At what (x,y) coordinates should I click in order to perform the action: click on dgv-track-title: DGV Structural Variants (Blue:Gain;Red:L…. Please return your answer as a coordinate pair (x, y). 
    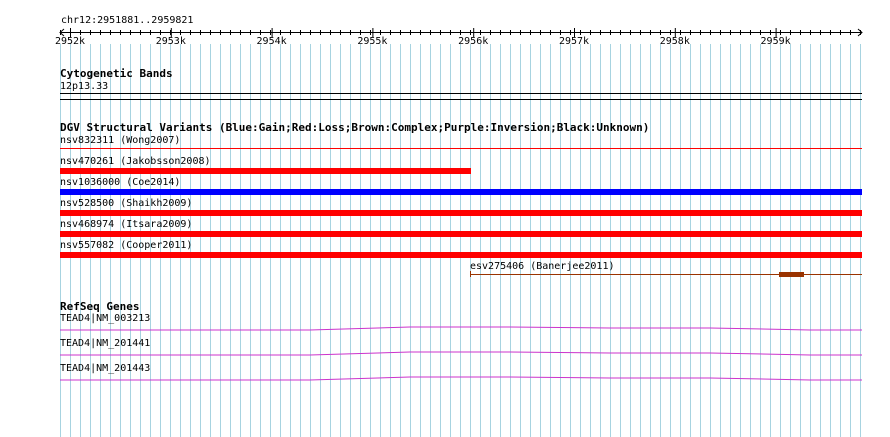
    Looking at the image, I should click on (355, 127).